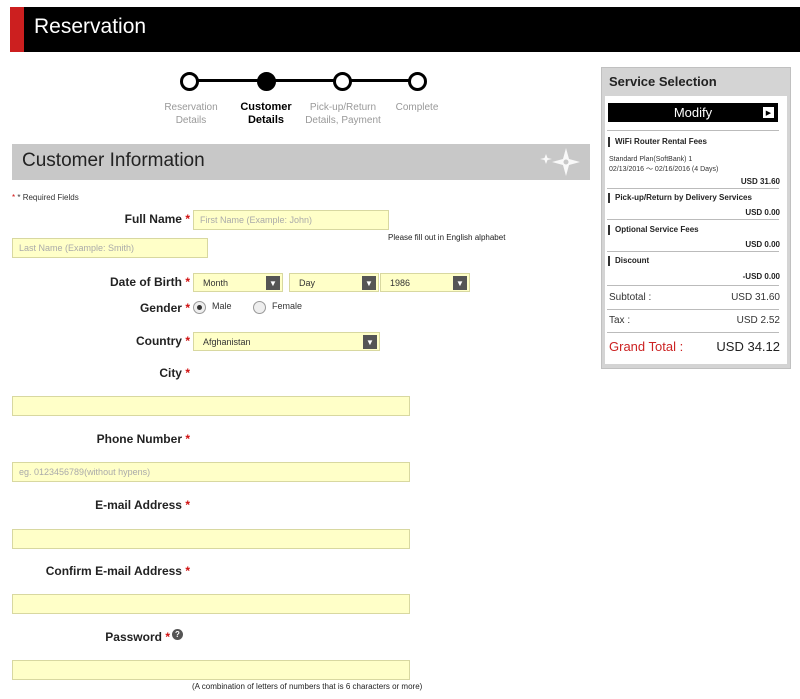 The image size is (800, 699). I want to click on full-name-hint: Please fill out in English alphabet, so click(447, 237).